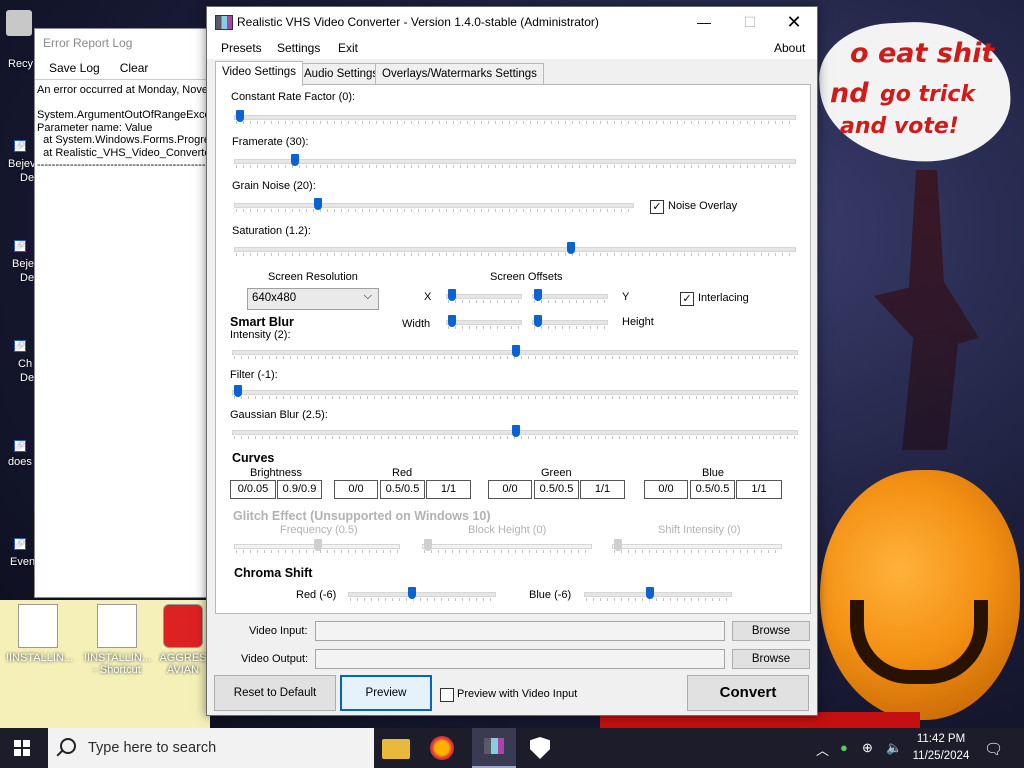 The width and height of the screenshot is (1024, 768). I want to click on saturation-slider, so click(515, 249).